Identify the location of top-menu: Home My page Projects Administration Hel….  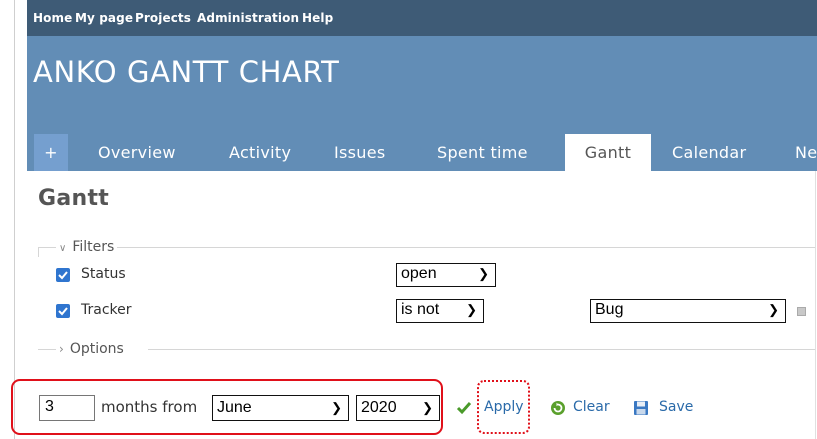
(422, 18).